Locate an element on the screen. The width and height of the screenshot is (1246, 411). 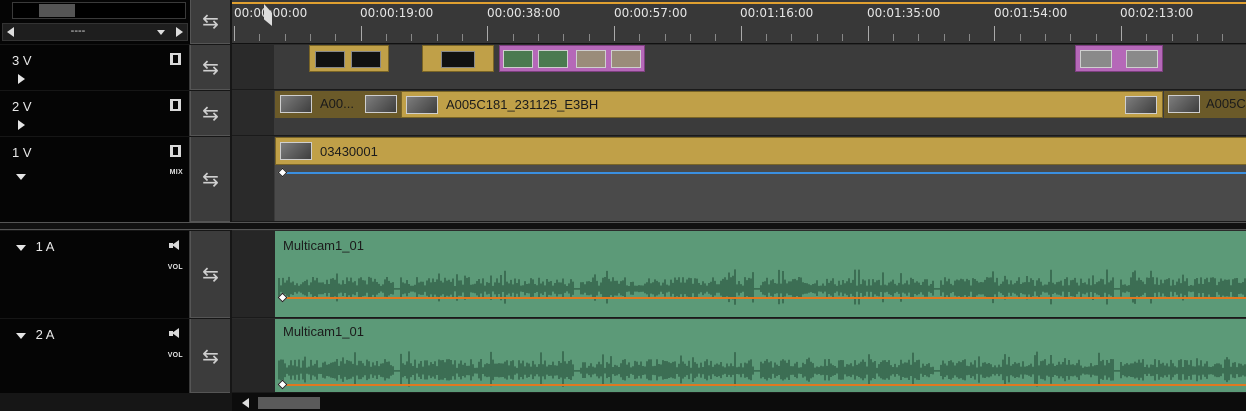
clip-v3-d is located at coordinates (1119, 58).